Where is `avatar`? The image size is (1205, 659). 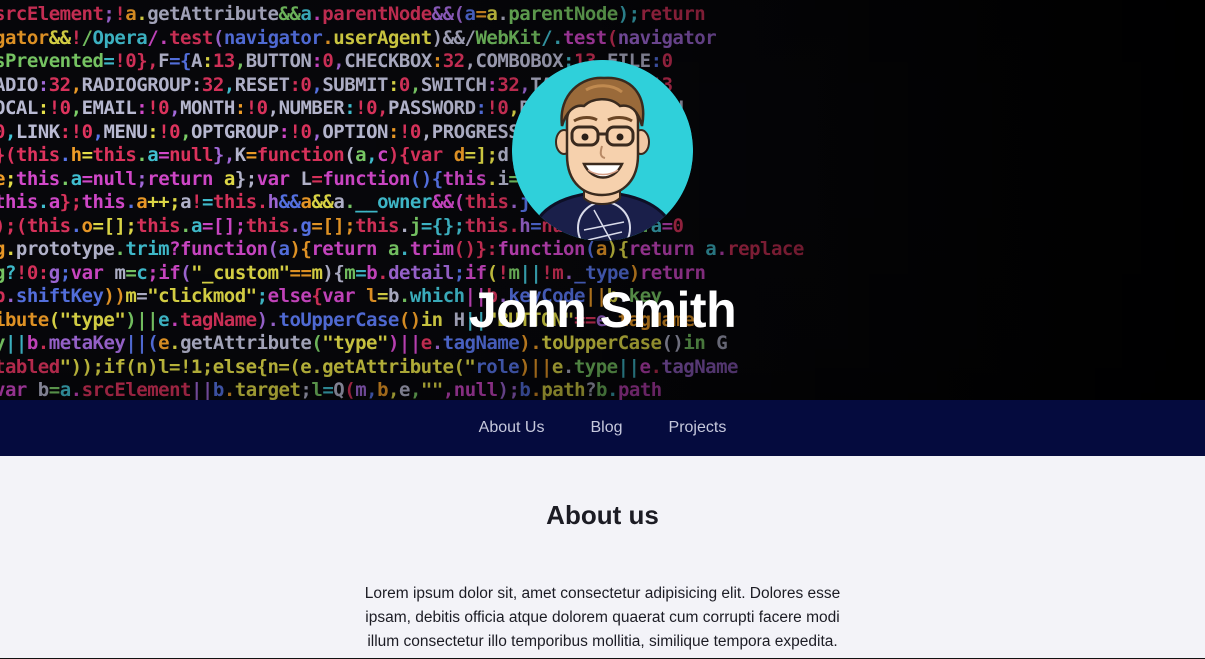
avatar is located at coordinates (602, 150).